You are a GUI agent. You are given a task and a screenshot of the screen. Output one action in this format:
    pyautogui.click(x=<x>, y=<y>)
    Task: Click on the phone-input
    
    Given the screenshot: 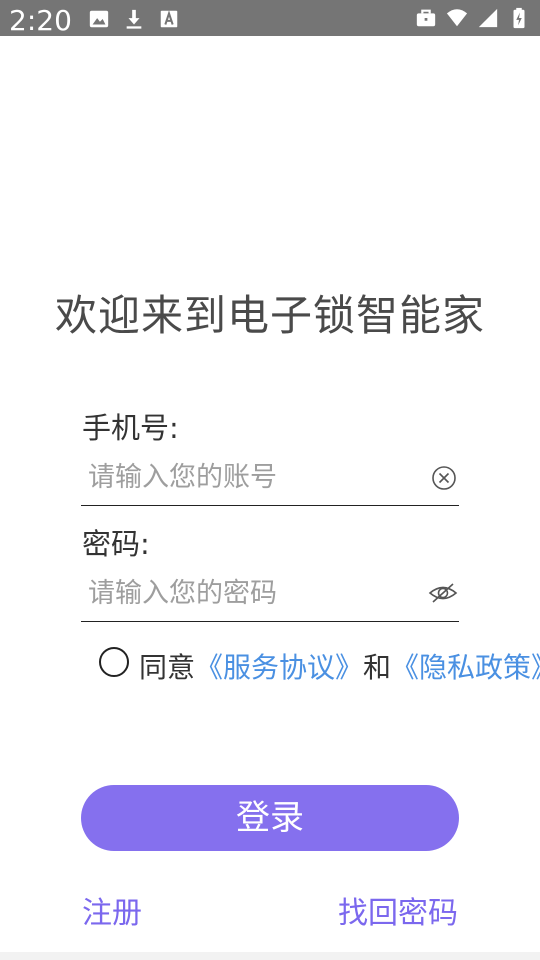 What is the action you would take?
    pyautogui.click(x=270, y=477)
    